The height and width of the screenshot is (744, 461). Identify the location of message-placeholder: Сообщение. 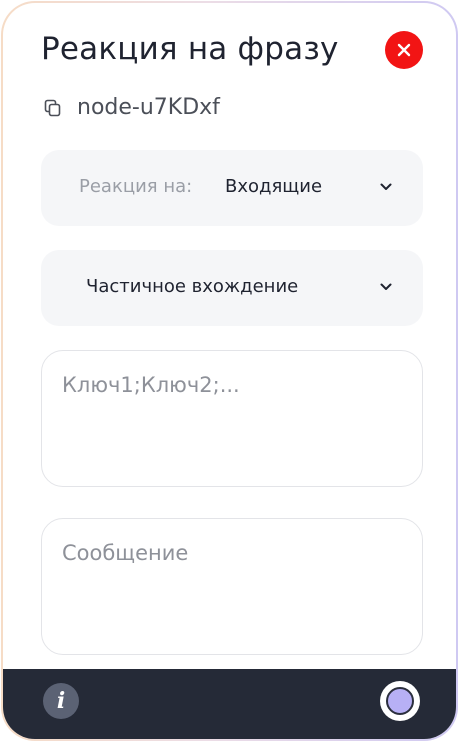
(125, 553).